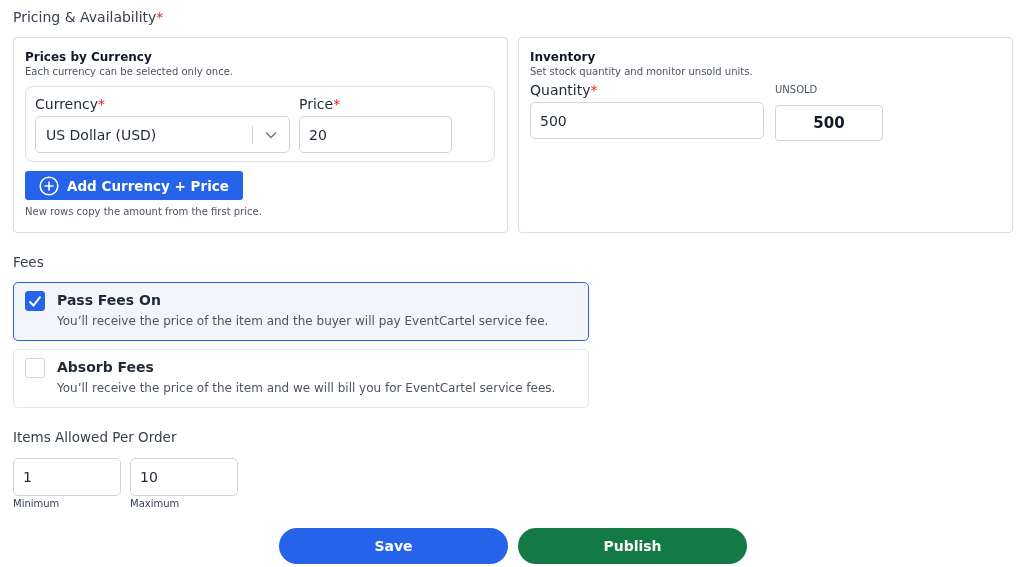 The height and width of the screenshot is (567, 1030). I want to click on number-field: 10, so click(184, 477).